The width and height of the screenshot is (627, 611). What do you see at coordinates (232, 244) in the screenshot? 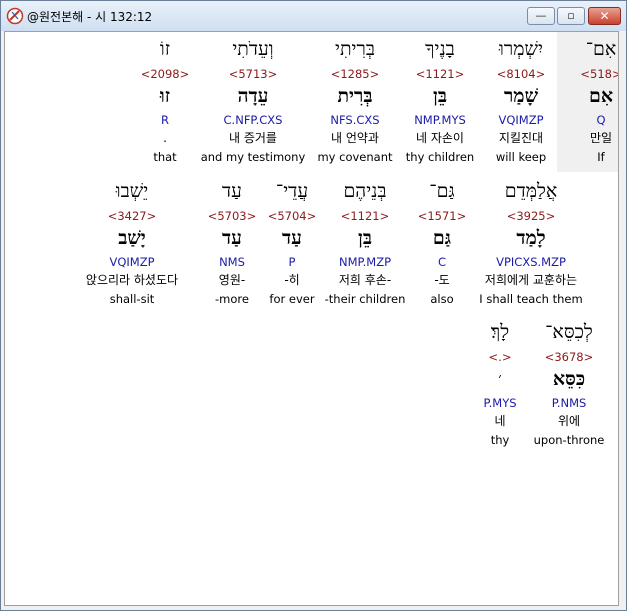
I see `word-card: עַד <5703> עַד NMS 영원- -more` at bounding box center [232, 244].